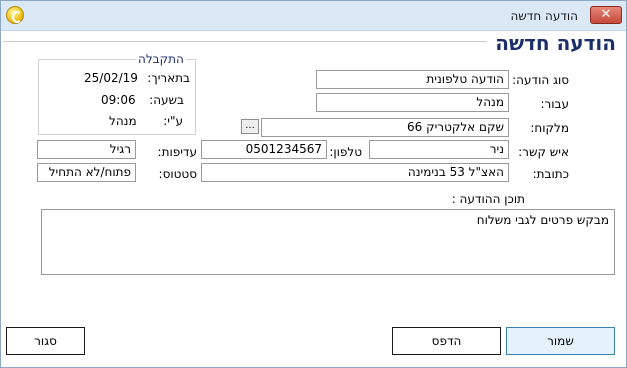 This screenshot has width=627, height=368. I want to click on priority-label: עדיפות:, so click(177, 152).